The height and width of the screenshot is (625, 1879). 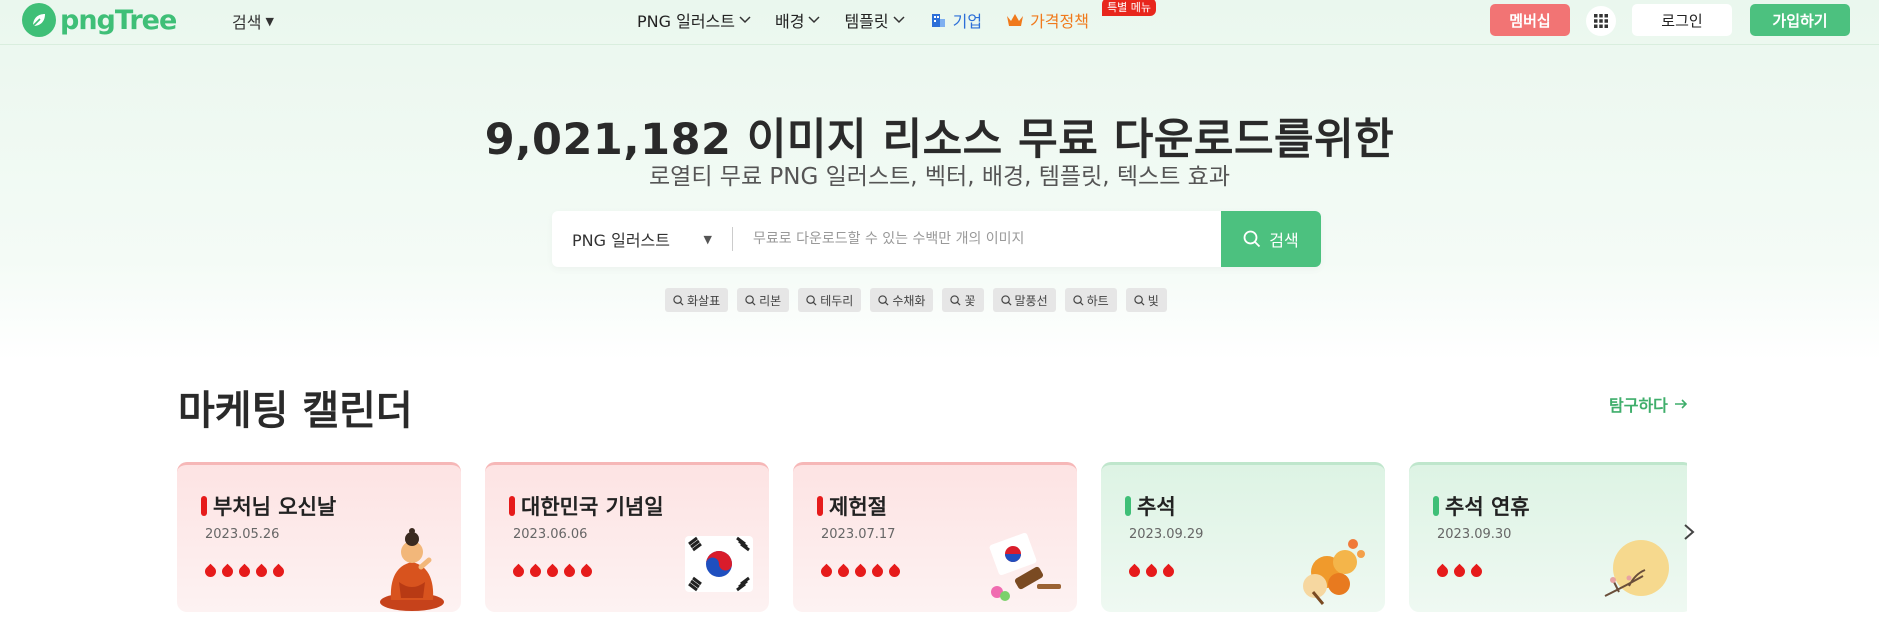 What do you see at coordinates (295, 411) in the screenshot?
I see `section-title: 마케팅 캘린더` at bounding box center [295, 411].